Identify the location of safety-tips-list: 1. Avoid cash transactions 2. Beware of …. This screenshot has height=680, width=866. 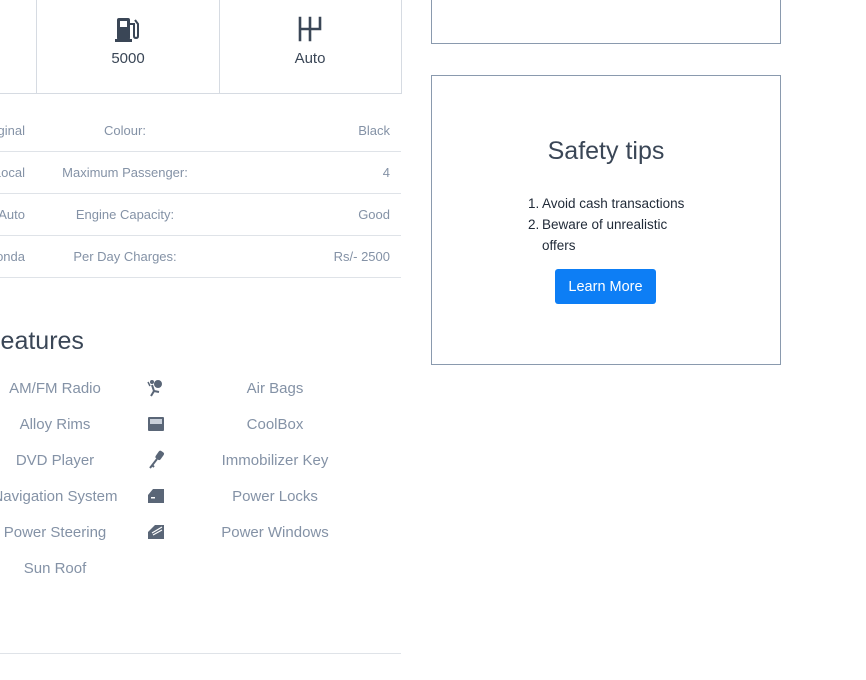
(607, 224).